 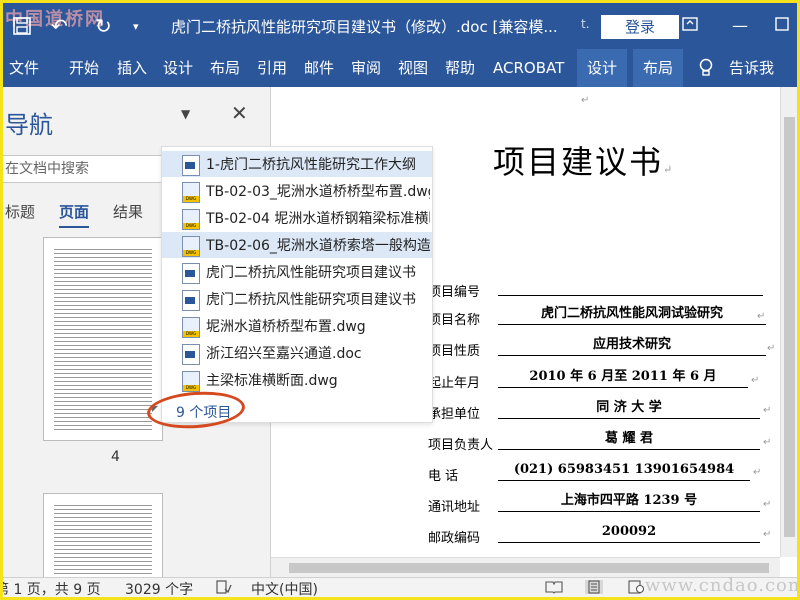 What do you see at coordinates (788, 322) in the screenshot?
I see `vertical-scrollbar` at bounding box center [788, 322].